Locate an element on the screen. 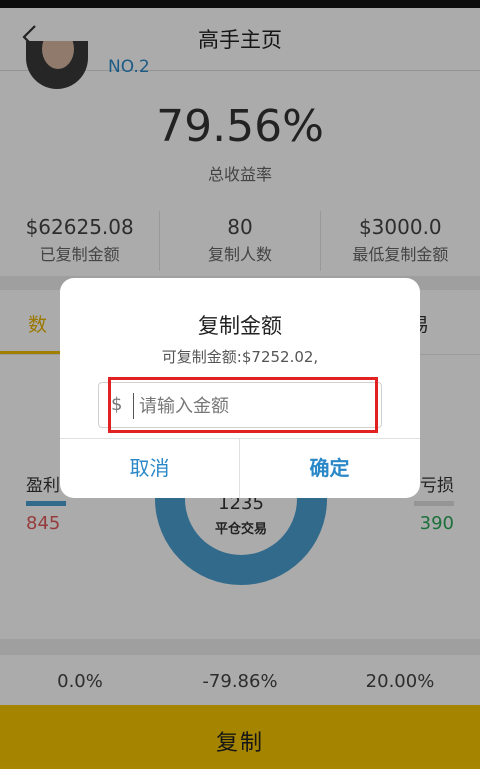  confirm-button: 确定 is located at coordinates (329, 468).